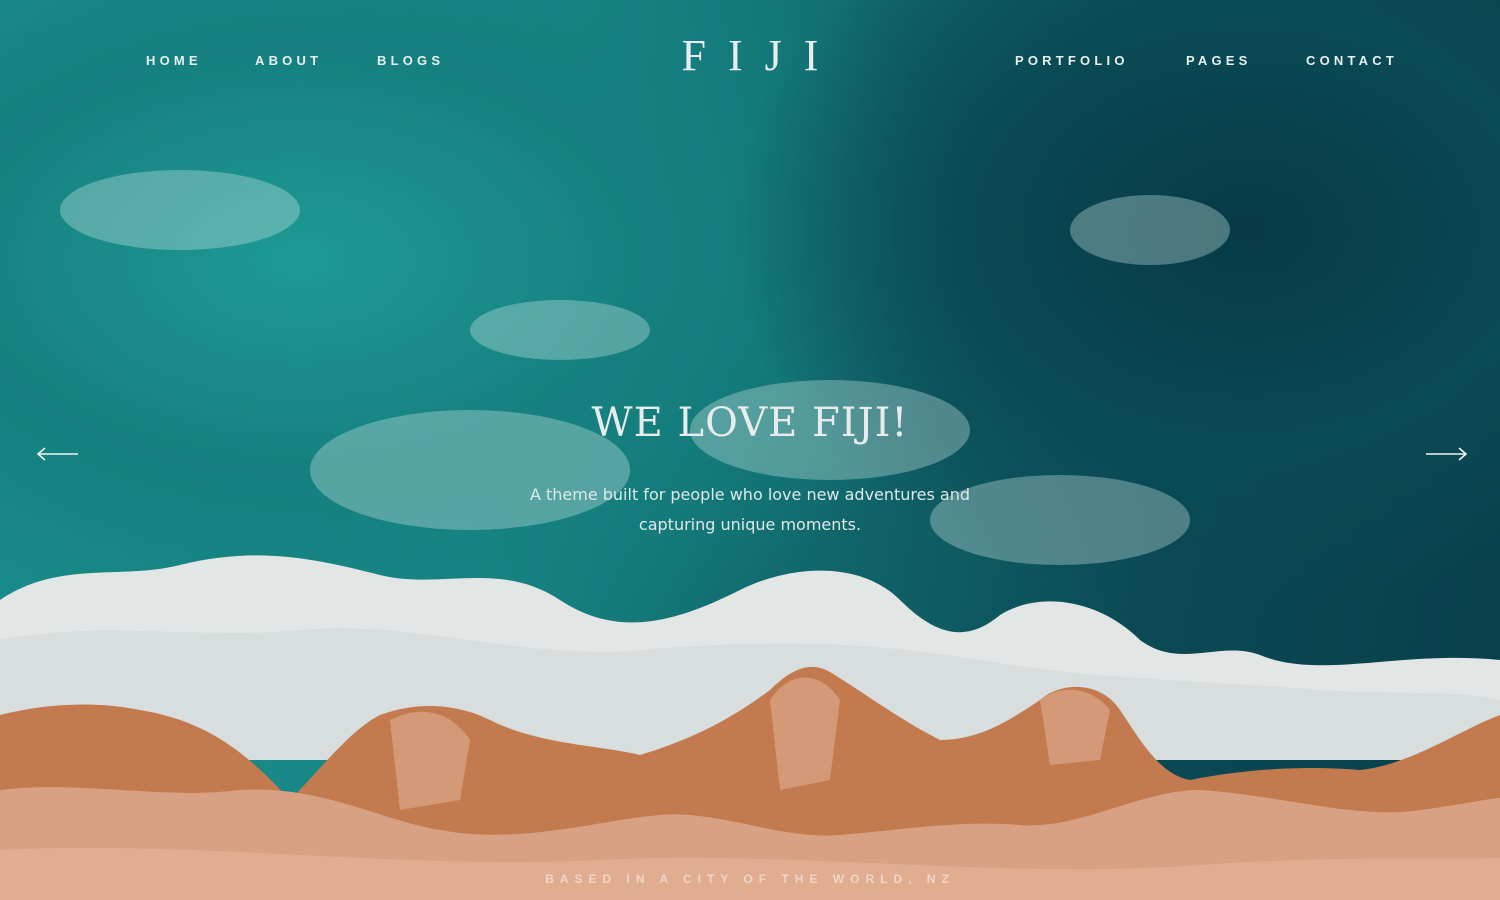 The width and height of the screenshot is (1500, 900). Describe the element at coordinates (750, 55) in the screenshot. I see `site-logo: FIJI` at that location.